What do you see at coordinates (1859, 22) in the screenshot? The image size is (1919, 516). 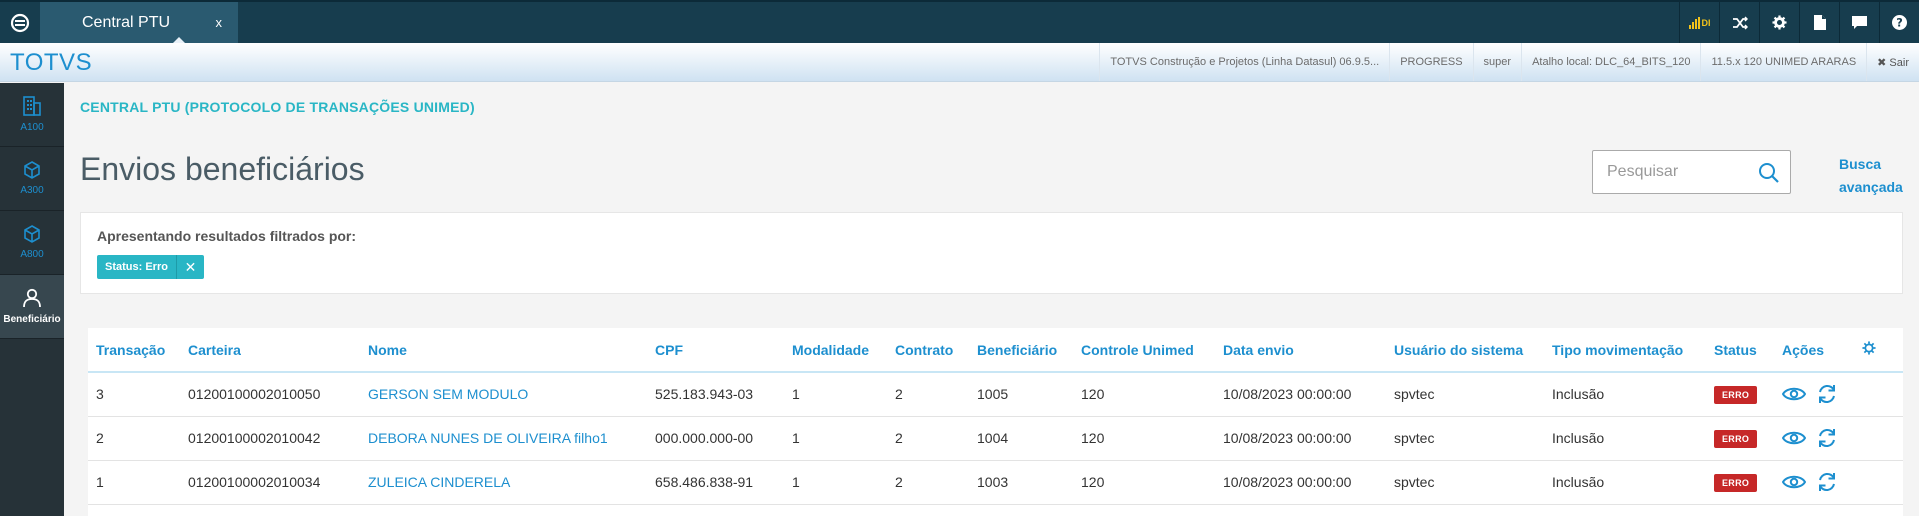 I see `chat-icon` at bounding box center [1859, 22].